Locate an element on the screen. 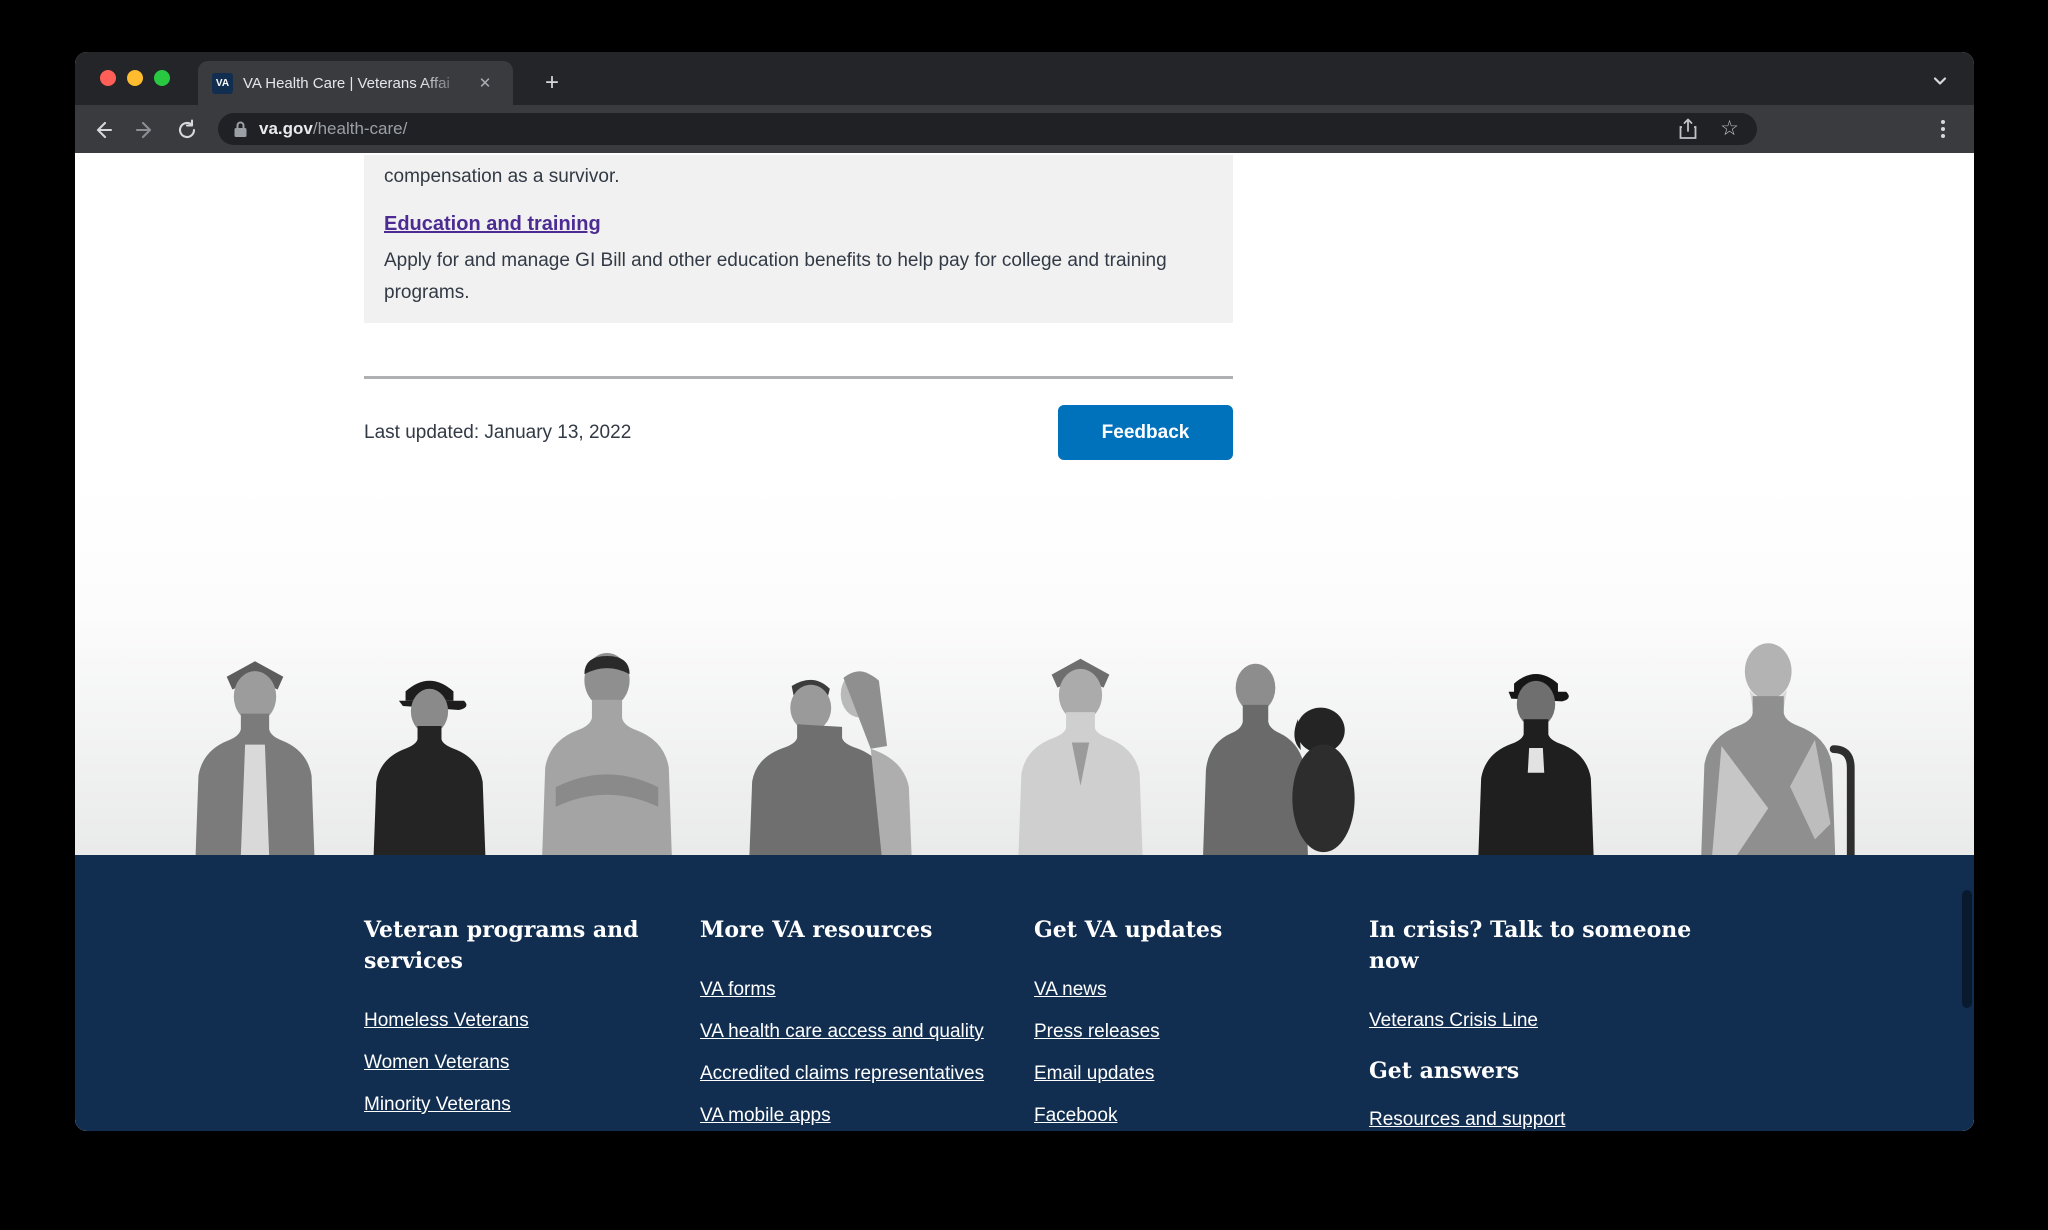 The width and height of the screenshot is (2048, 1230). veteran-photo-marine-cap is located at coordinates (1536, 759).